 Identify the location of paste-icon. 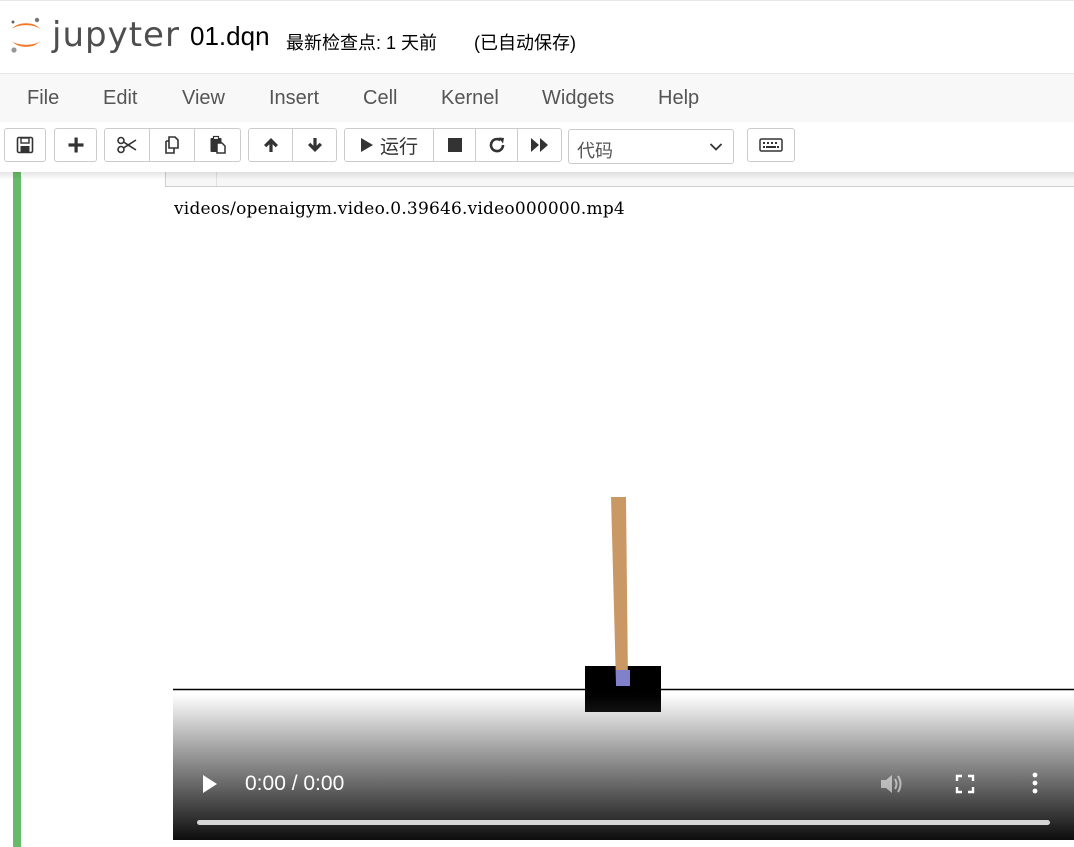
(218, 144).